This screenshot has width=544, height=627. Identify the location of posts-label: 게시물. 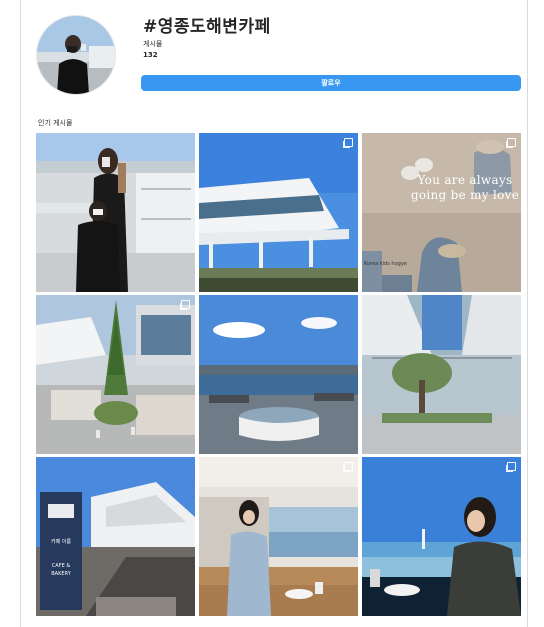
(153, 44).